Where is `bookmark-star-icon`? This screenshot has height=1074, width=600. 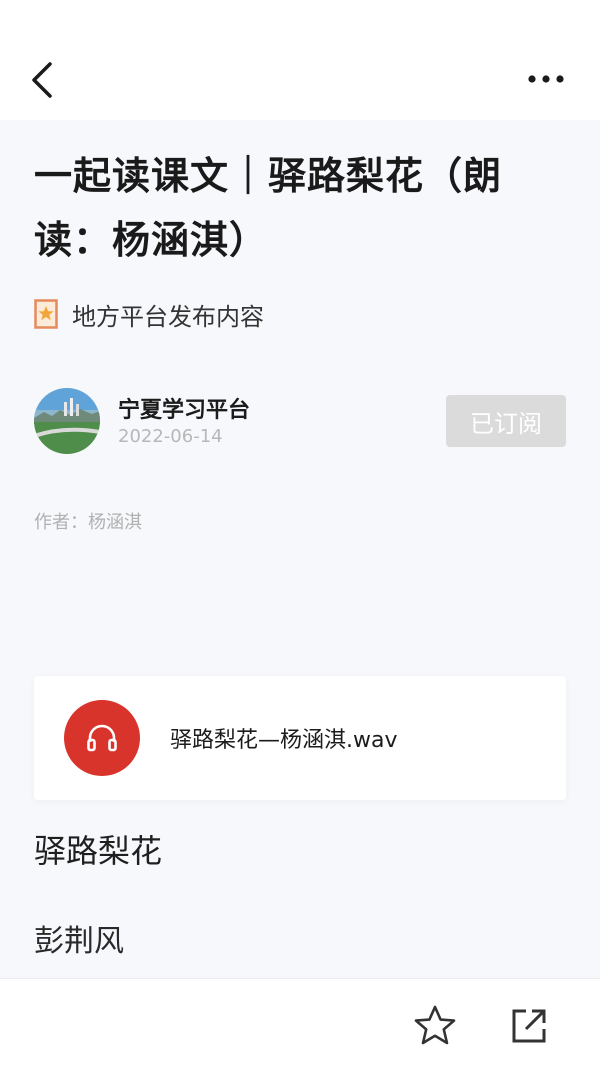
bookmark-star-icon is located at coordinates (46, 314).